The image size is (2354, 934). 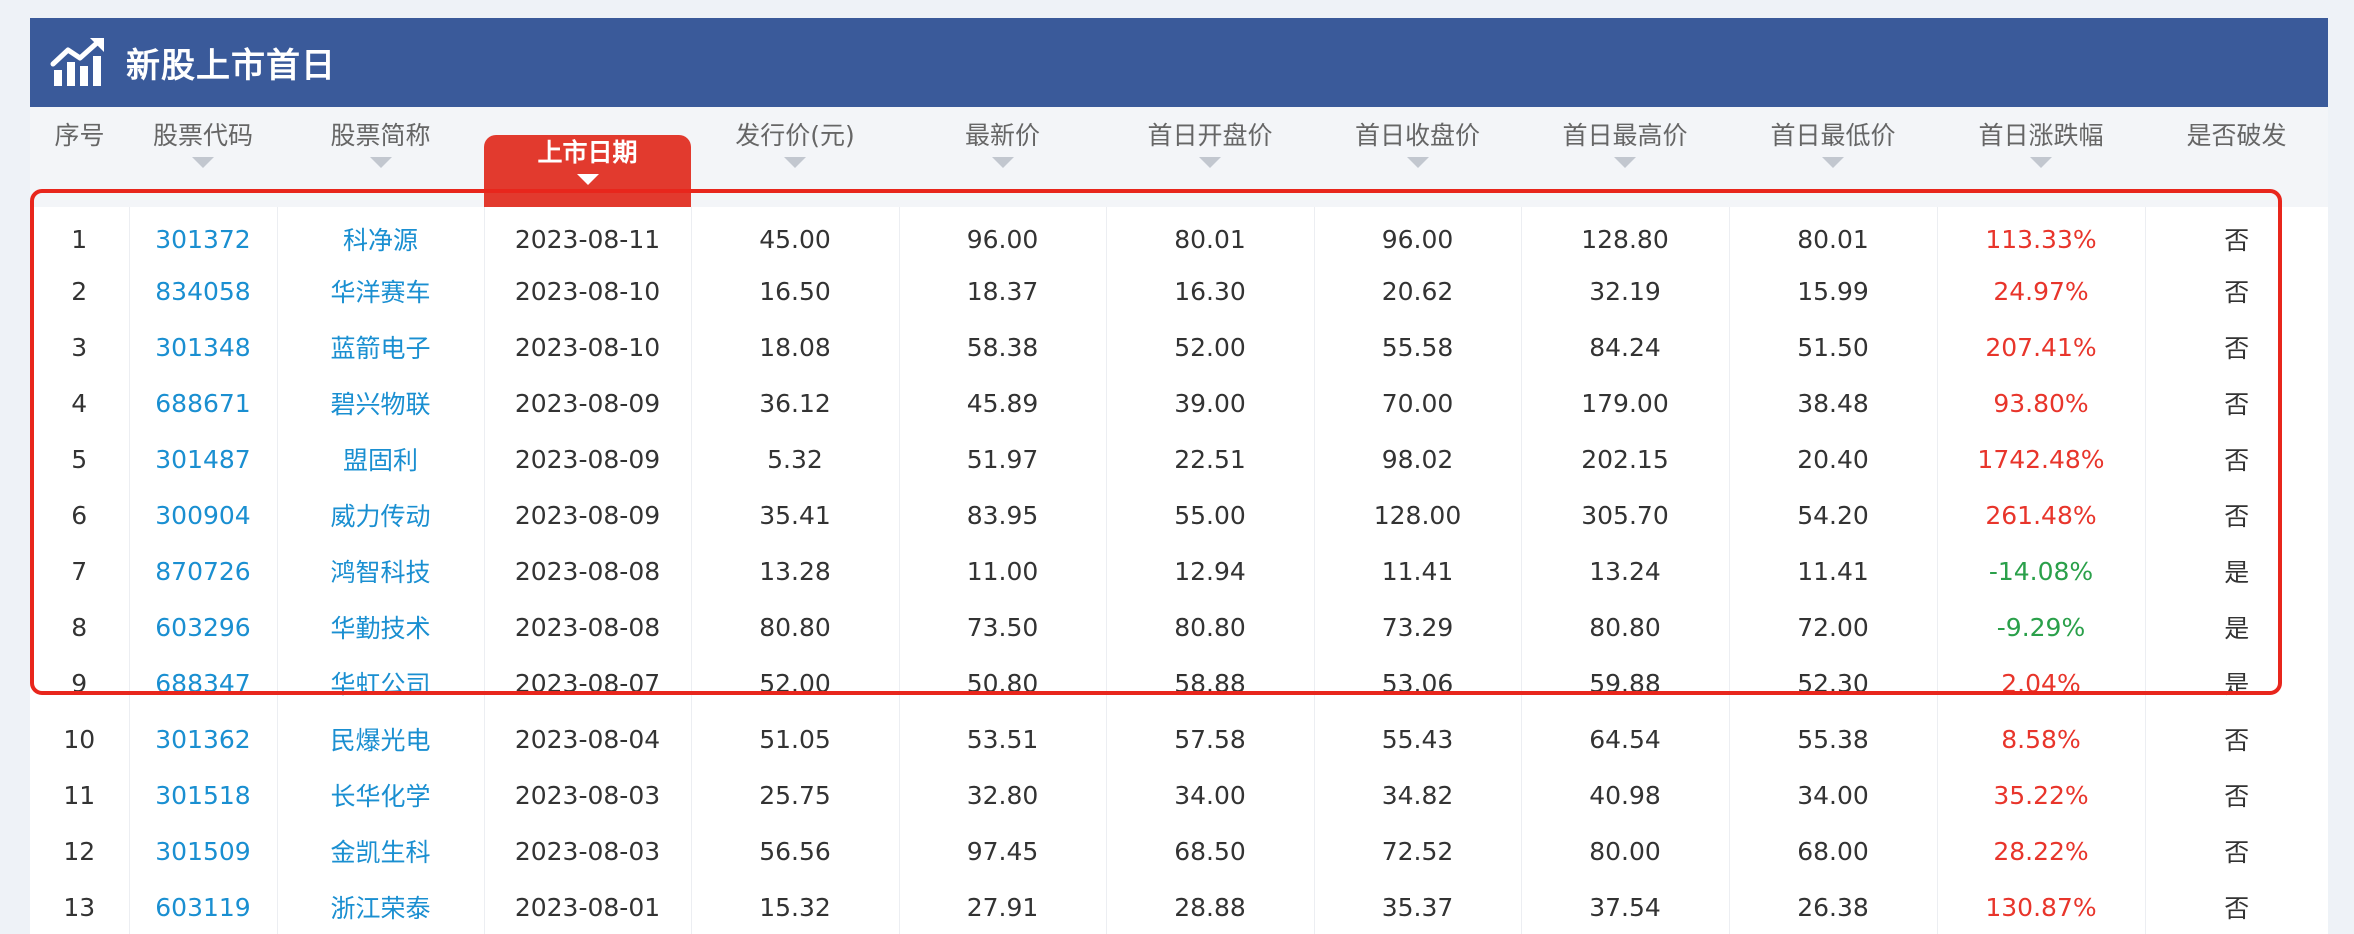 I want to click on cell-change: 261.48%, so click(x=2041, y=515).